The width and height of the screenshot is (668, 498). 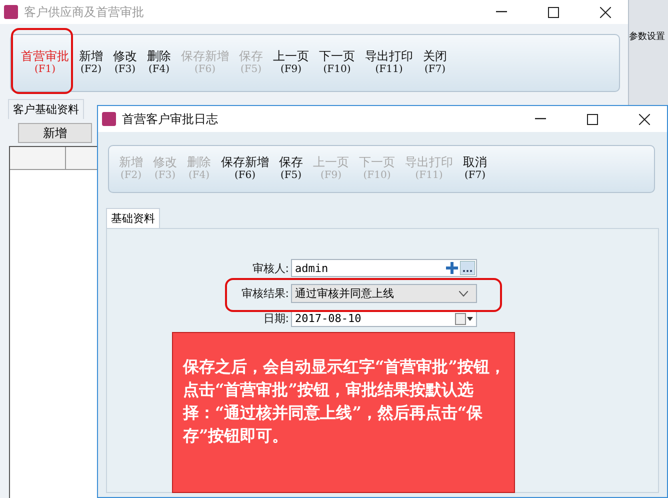 What do you see at coordinates (275, 318) in the screenshot?
I see `field-label: 日期:` at bounding box center [275, 318].